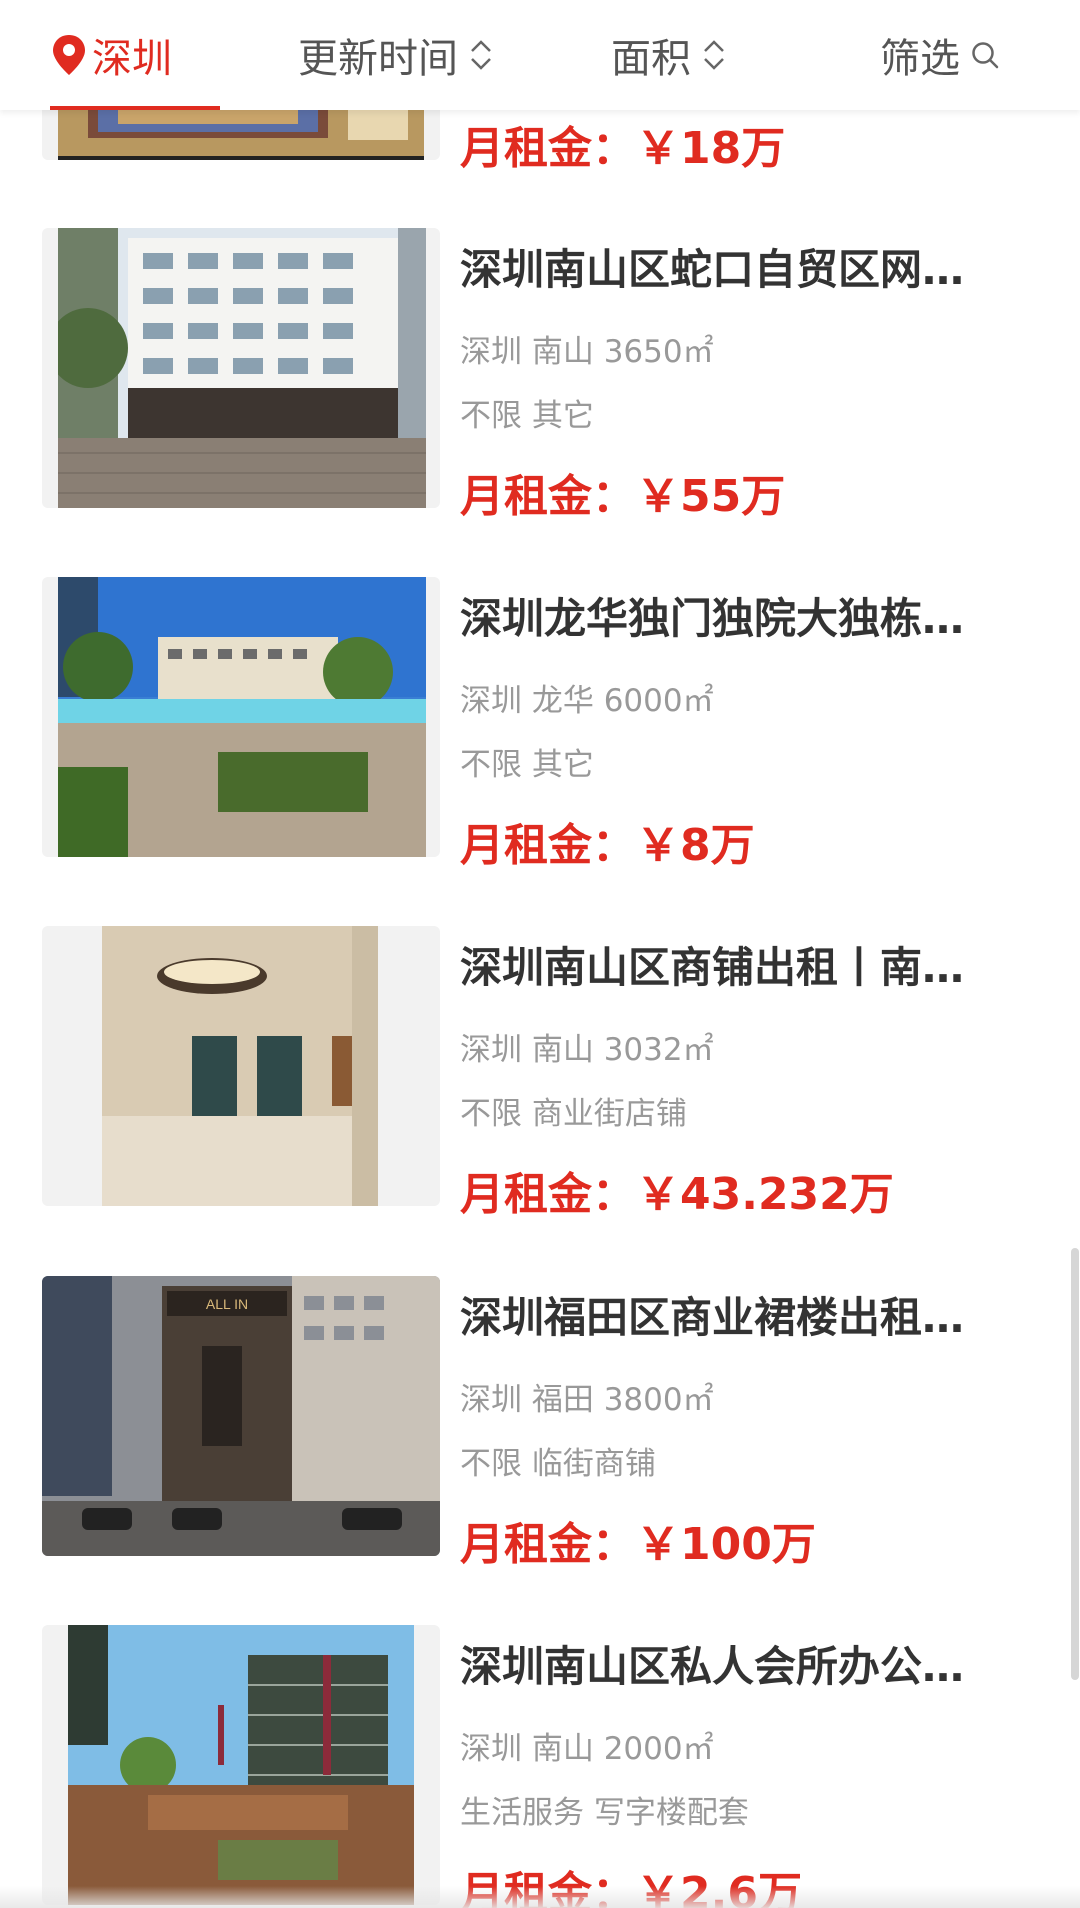 The image size is (1080, 1908). I want to click on filter-bar: 深圳 更新时间 面积 筛选, so click(540, 55).